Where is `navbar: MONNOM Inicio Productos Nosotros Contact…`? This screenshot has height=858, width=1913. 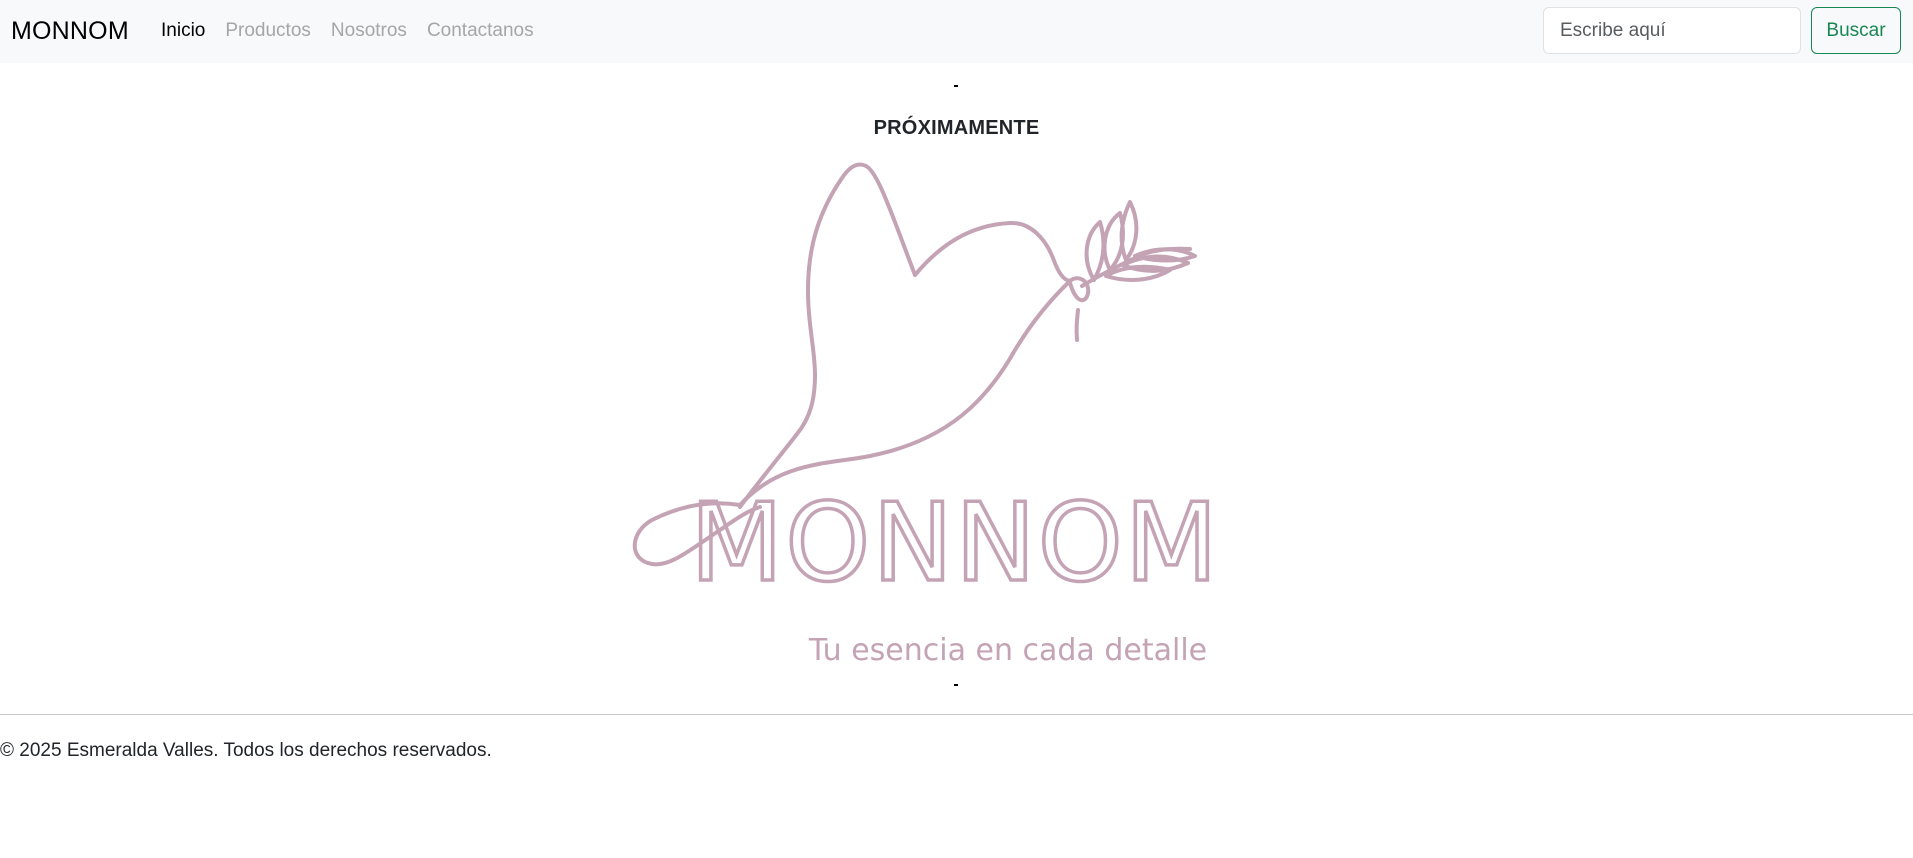 navbar: MONNOM Inicio Productos Nosotros Contact… is located at coordinates (956, 31).